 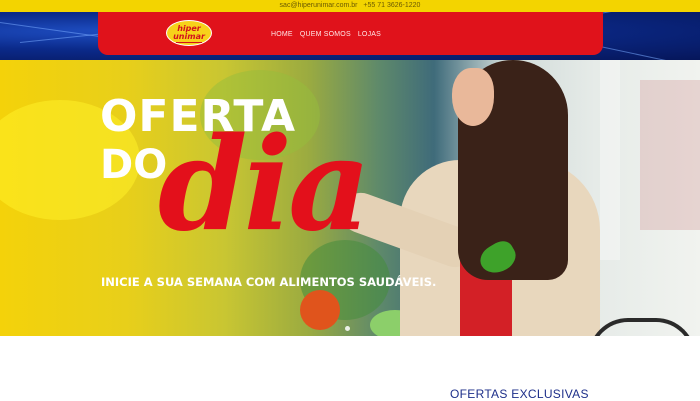 What do you see at coordinates (189, 42) in the screenshot?
I see `logo-underline` at bounding box center [189, 42].